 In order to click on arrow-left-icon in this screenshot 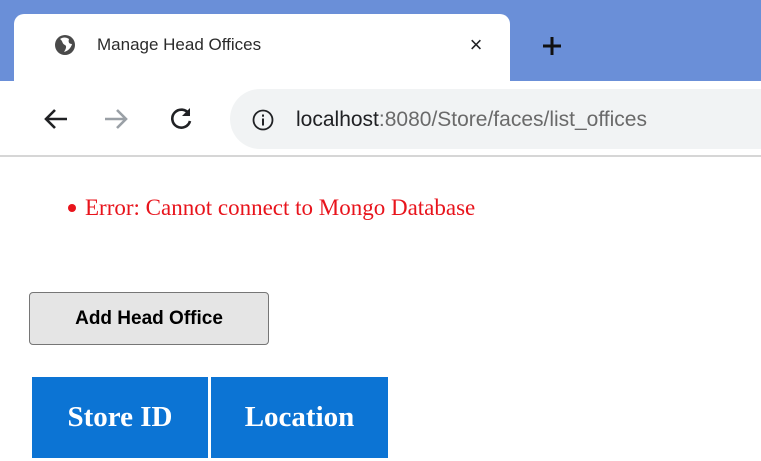, I will do `click(56, 119)`.